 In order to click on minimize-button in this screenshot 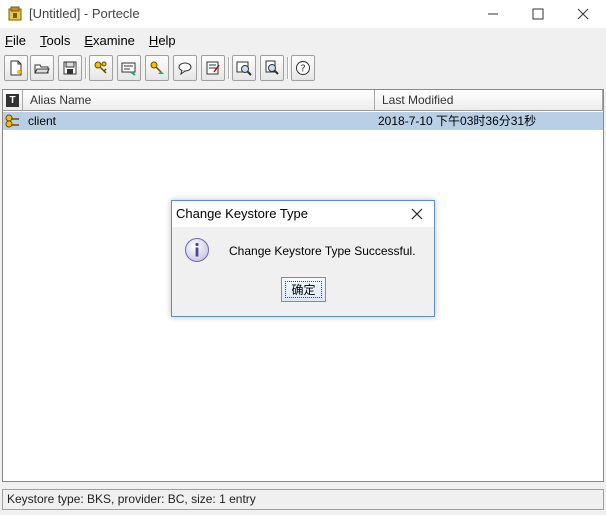, I will do `click(493, 14)`.